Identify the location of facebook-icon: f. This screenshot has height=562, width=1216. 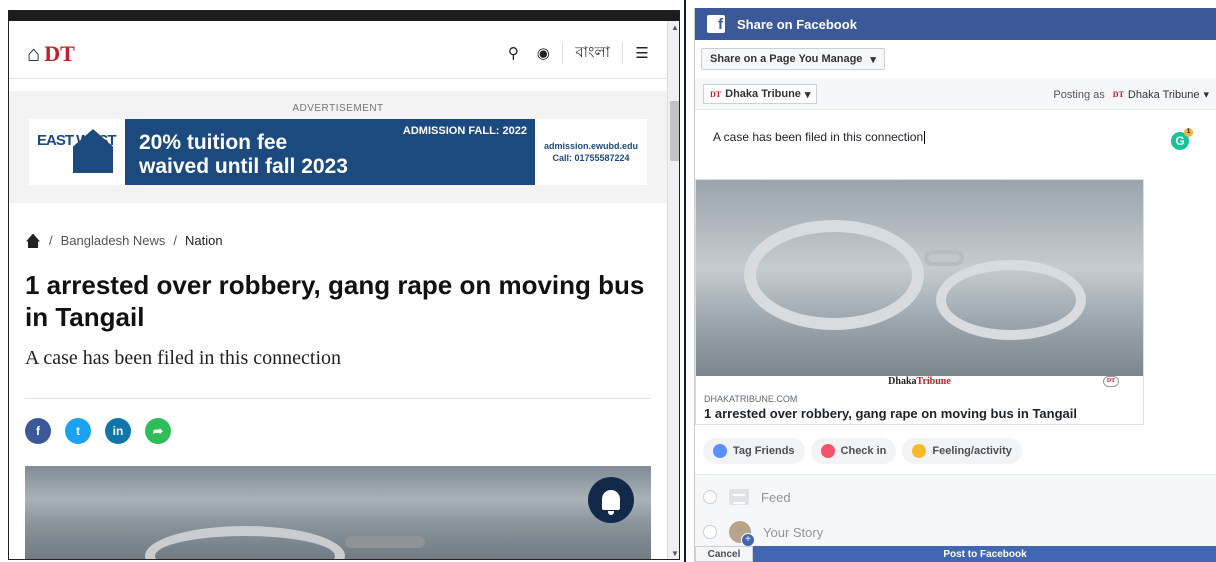
(716, 24).